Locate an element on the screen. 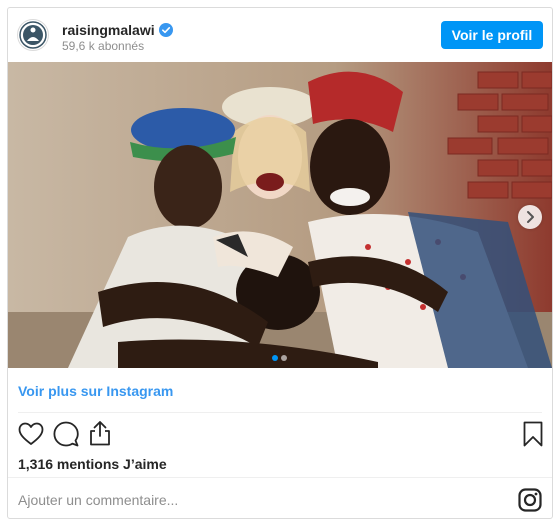 The width and height of the screenshot is (560, 526). carousel-next-button is located at coordinates (530, 217).